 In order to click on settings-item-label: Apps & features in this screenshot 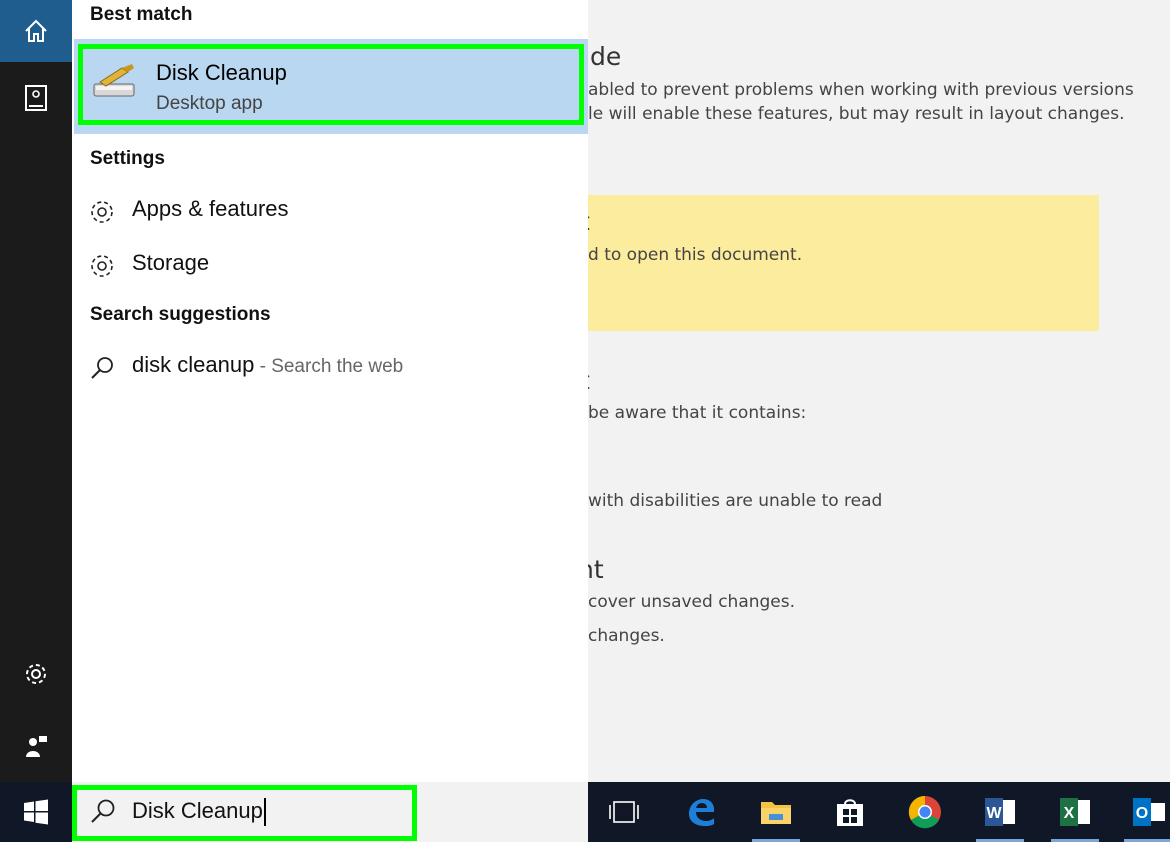, I will do `click(210, 208)`.